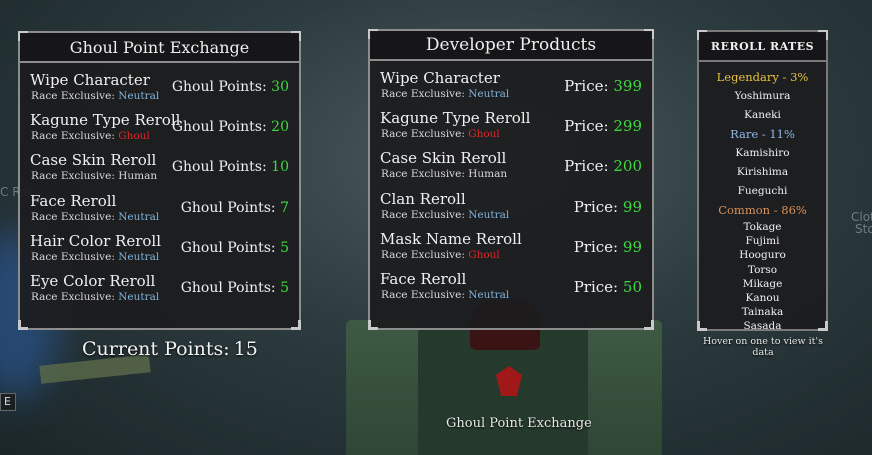  Describe the element at coordinates (423, 198) in the screenshot. I see `item-name: Clan Reroll` at that location.